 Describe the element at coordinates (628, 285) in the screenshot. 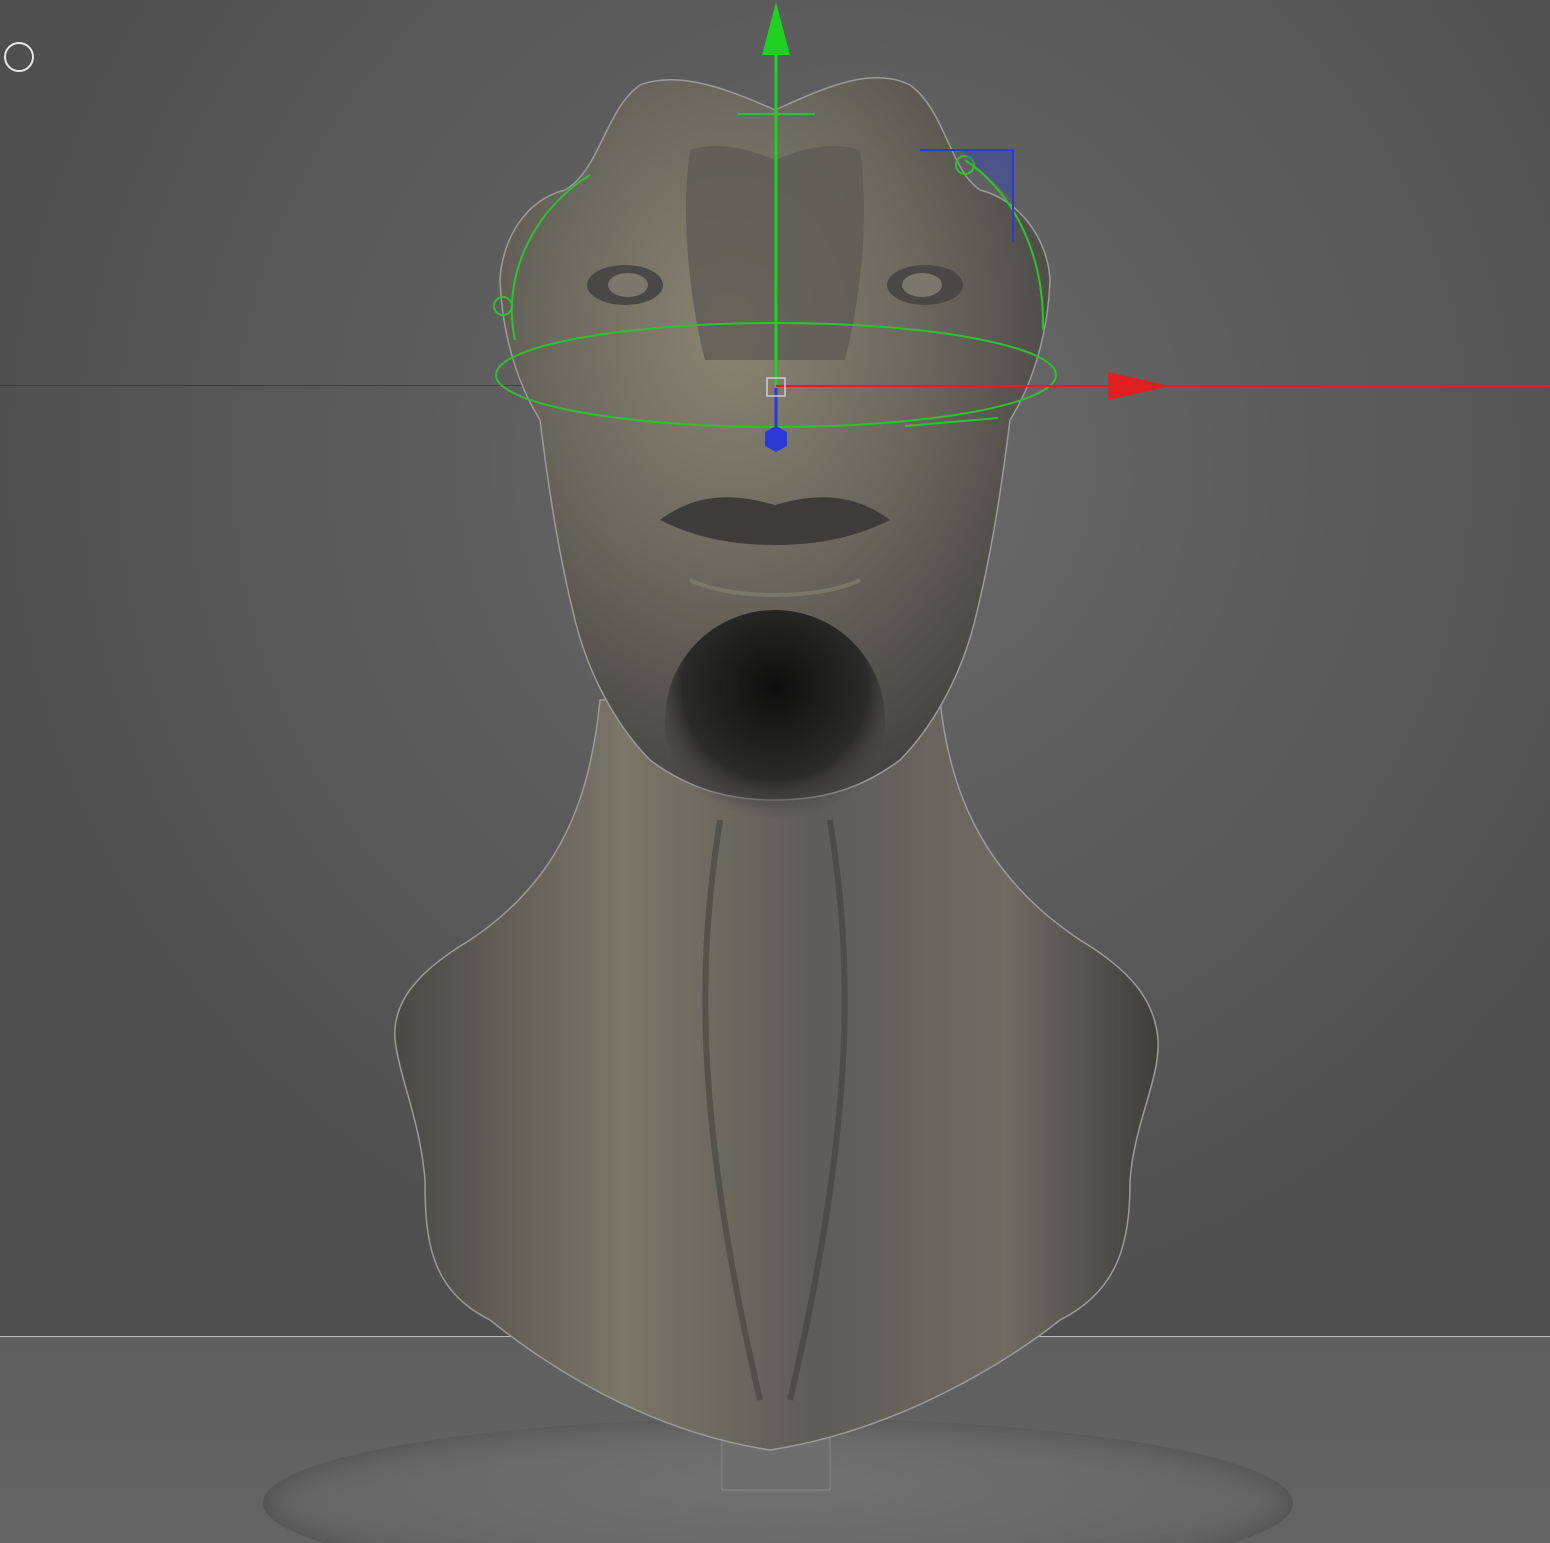

I see `model-eyeball-left` at that location.